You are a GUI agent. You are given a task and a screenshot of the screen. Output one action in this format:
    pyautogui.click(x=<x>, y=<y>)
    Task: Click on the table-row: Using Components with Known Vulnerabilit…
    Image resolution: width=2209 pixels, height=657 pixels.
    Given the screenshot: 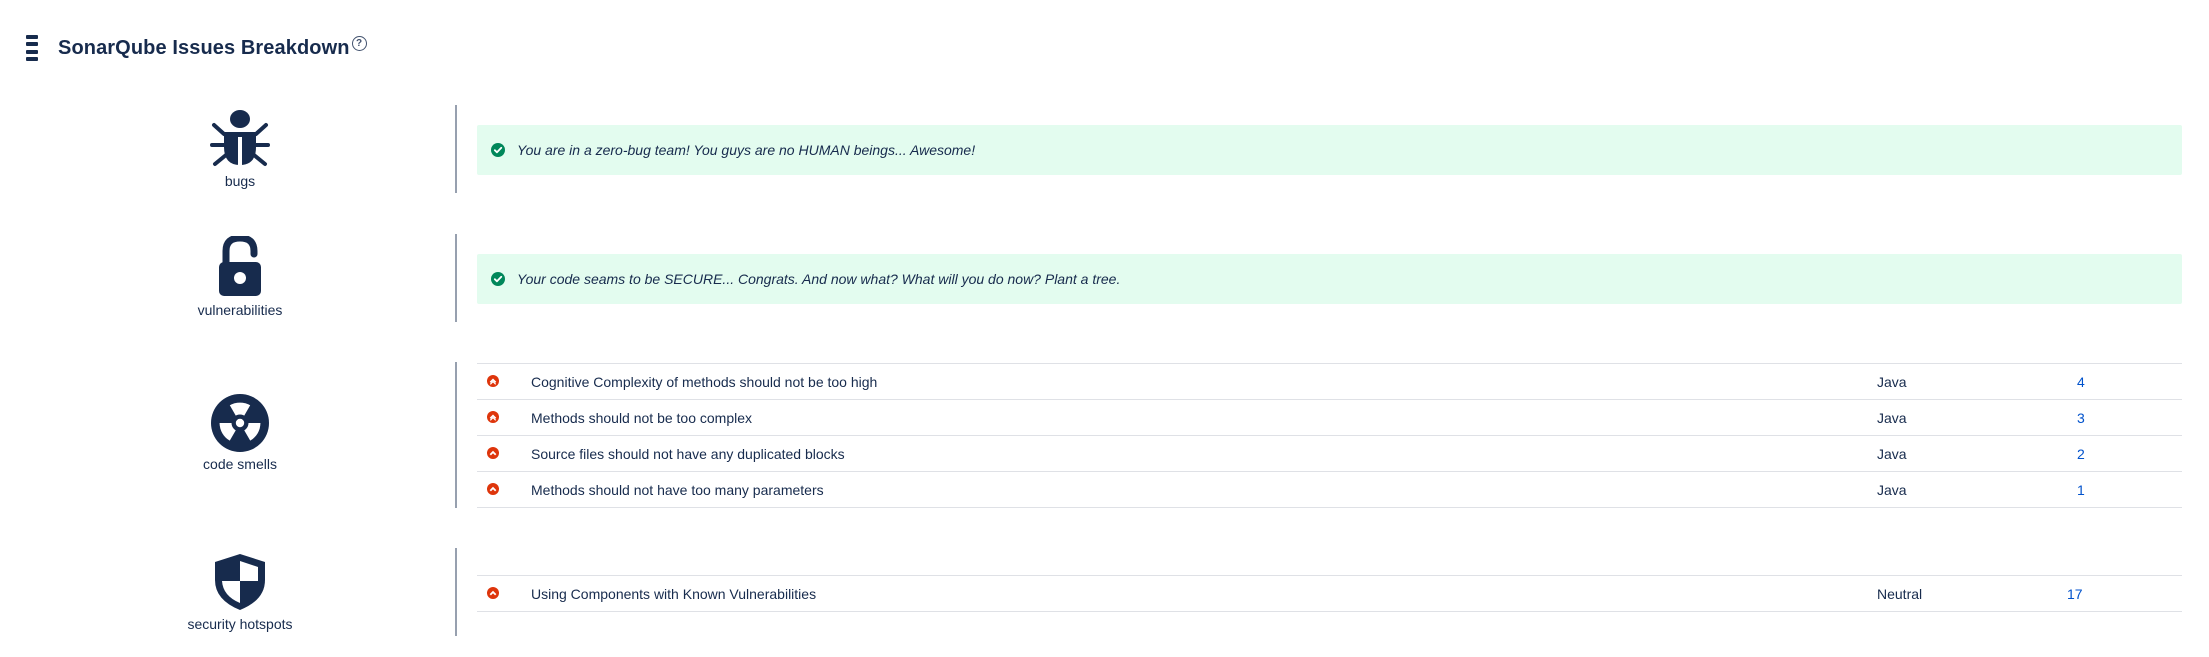 What is the action you would take?
    pyautogui.click(x=1329, y=593)
    